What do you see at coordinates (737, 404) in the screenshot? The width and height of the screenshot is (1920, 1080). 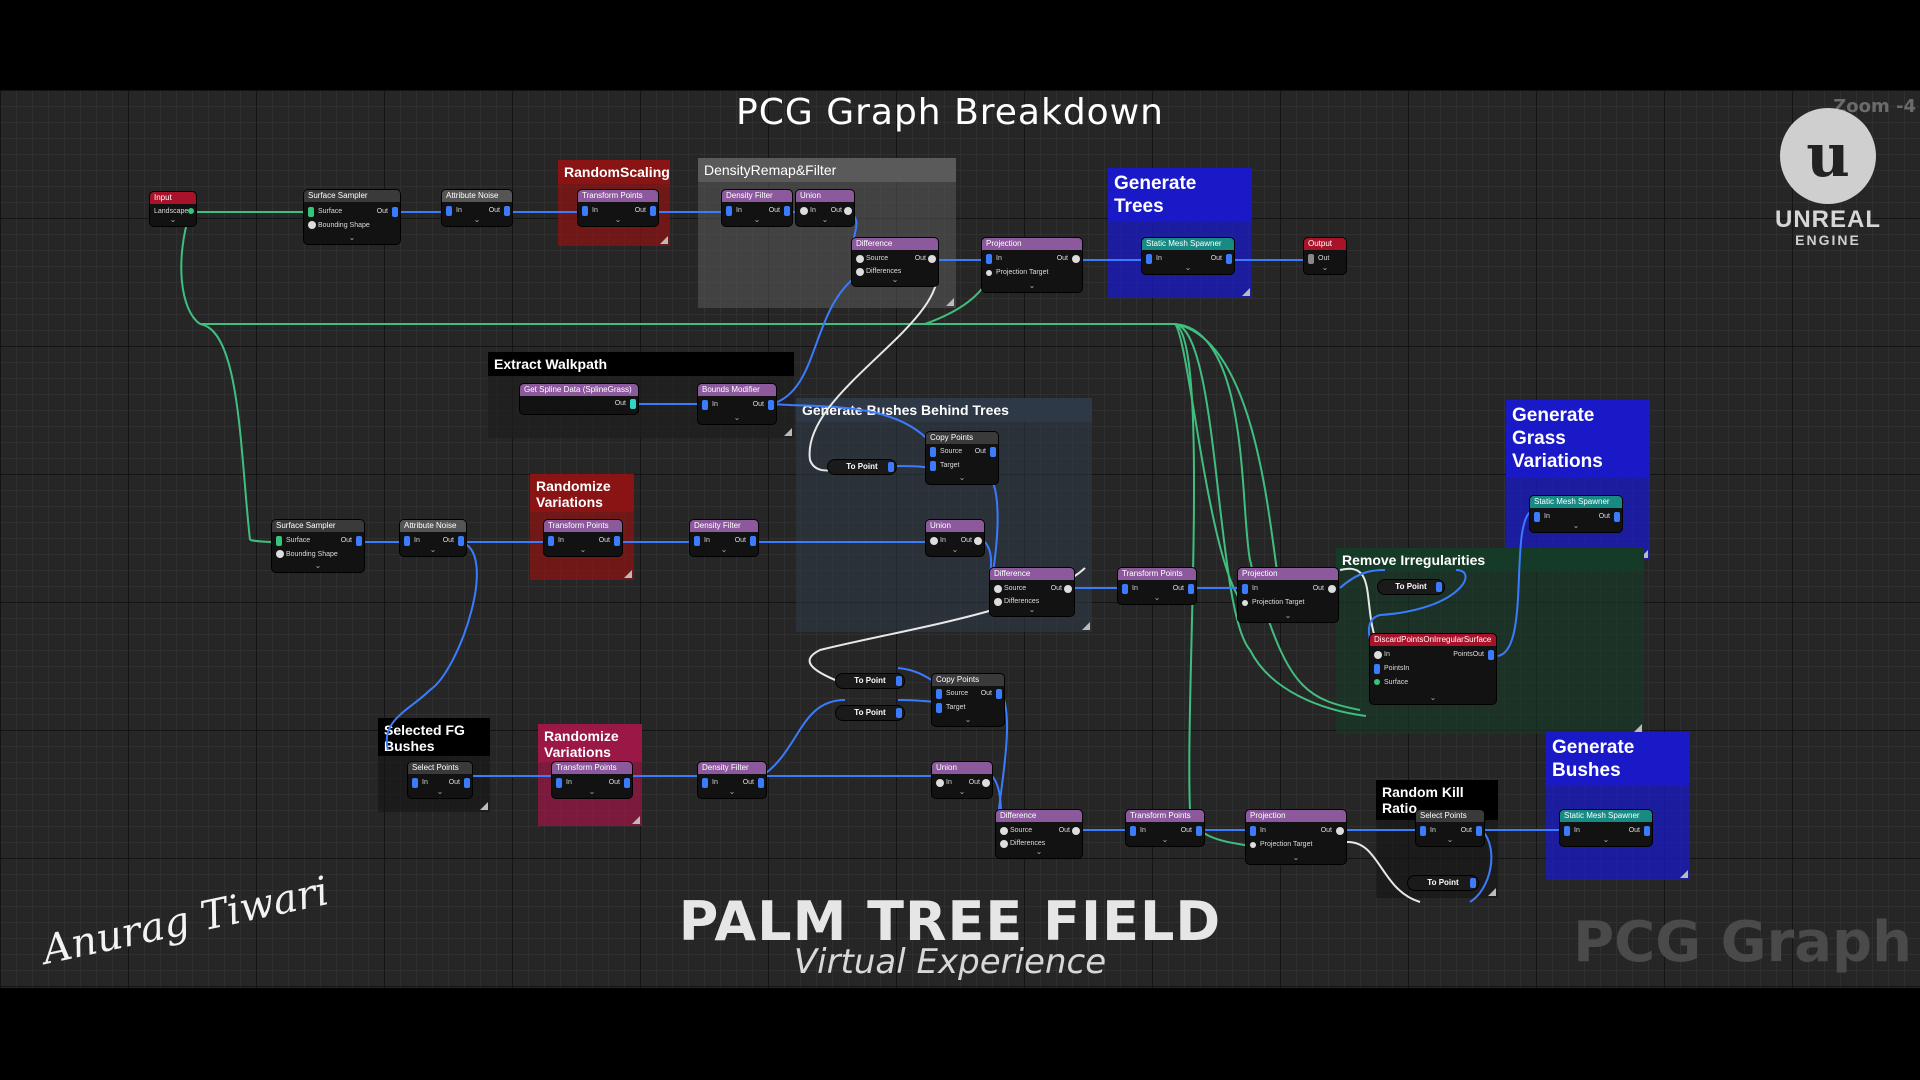 I see `node-bounds-modifier: Bounds Modifier In Out ⌄` at bounding box center [737, 404].